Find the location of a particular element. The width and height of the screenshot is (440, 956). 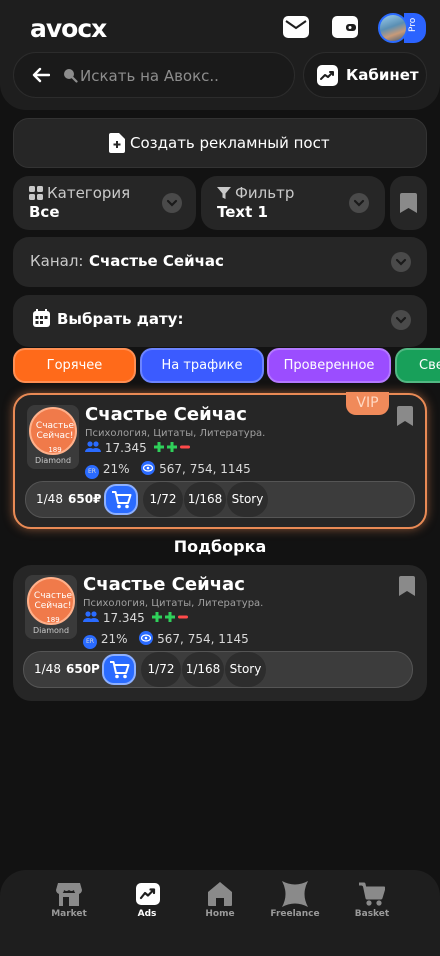

price-bar: 1/48 650₽ 1/72 1/168 Story is located at coordinates (220, 499).